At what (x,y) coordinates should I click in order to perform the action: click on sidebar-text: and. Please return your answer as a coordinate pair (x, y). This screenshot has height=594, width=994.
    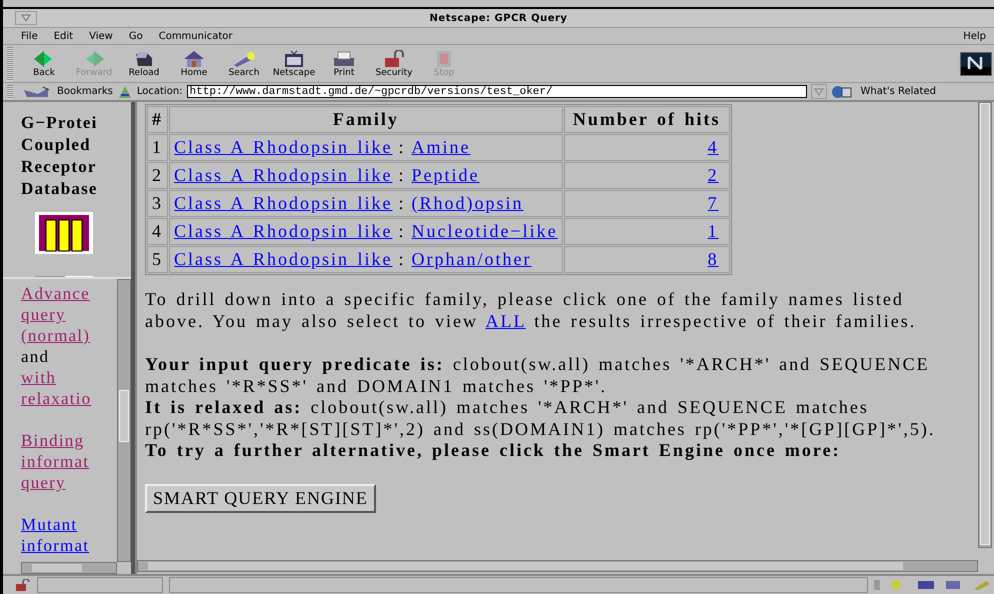
    Looking at the image, I should click on (35, 356).